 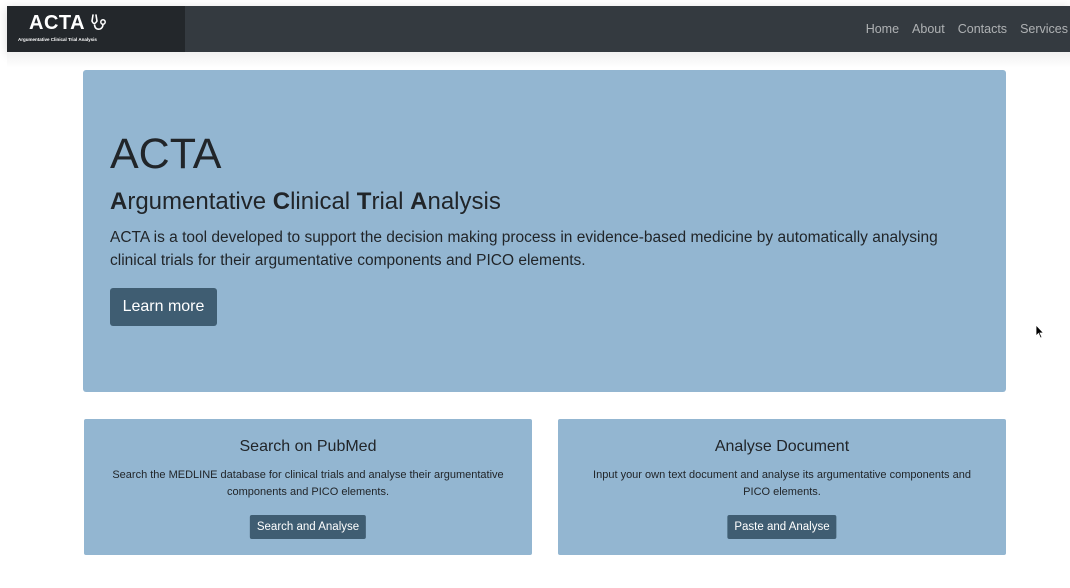 I want to click on nav-links: Home About Contacts Services, so click(x=968, y=29).